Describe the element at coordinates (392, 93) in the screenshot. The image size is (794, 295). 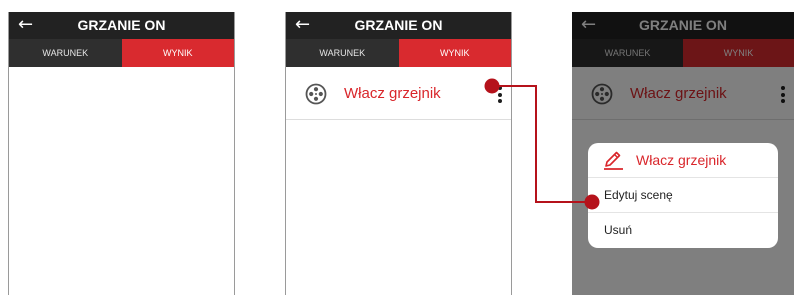
I see `scene-label: Włacz grzejnik` at that location.